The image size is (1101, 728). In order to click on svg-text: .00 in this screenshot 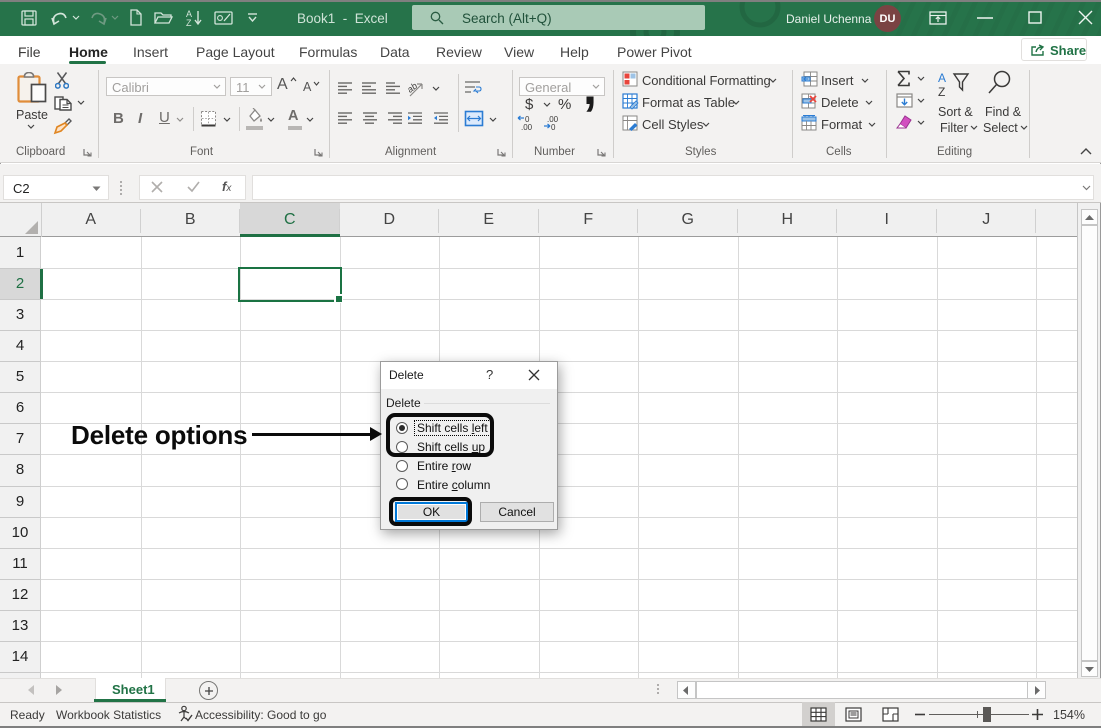, I will do `click(527, 126)`.